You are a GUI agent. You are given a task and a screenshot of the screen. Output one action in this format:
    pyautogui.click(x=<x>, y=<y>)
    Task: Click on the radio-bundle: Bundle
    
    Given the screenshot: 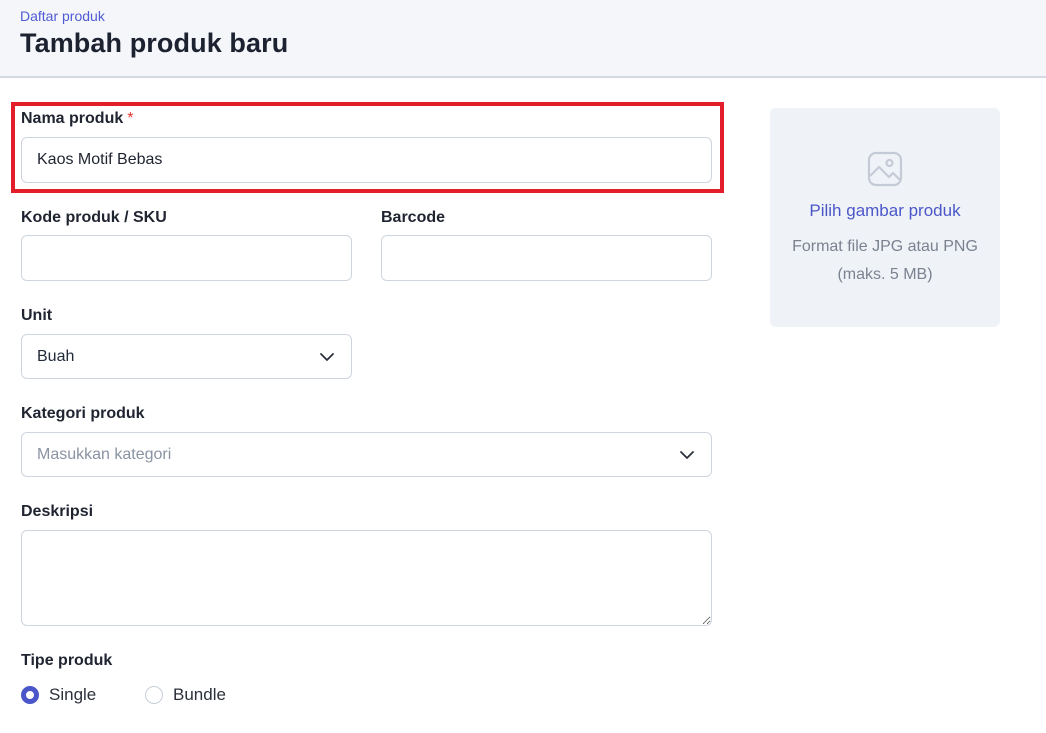 What is the action you would take?
    pyautogui.click(x=185, y=695)
    